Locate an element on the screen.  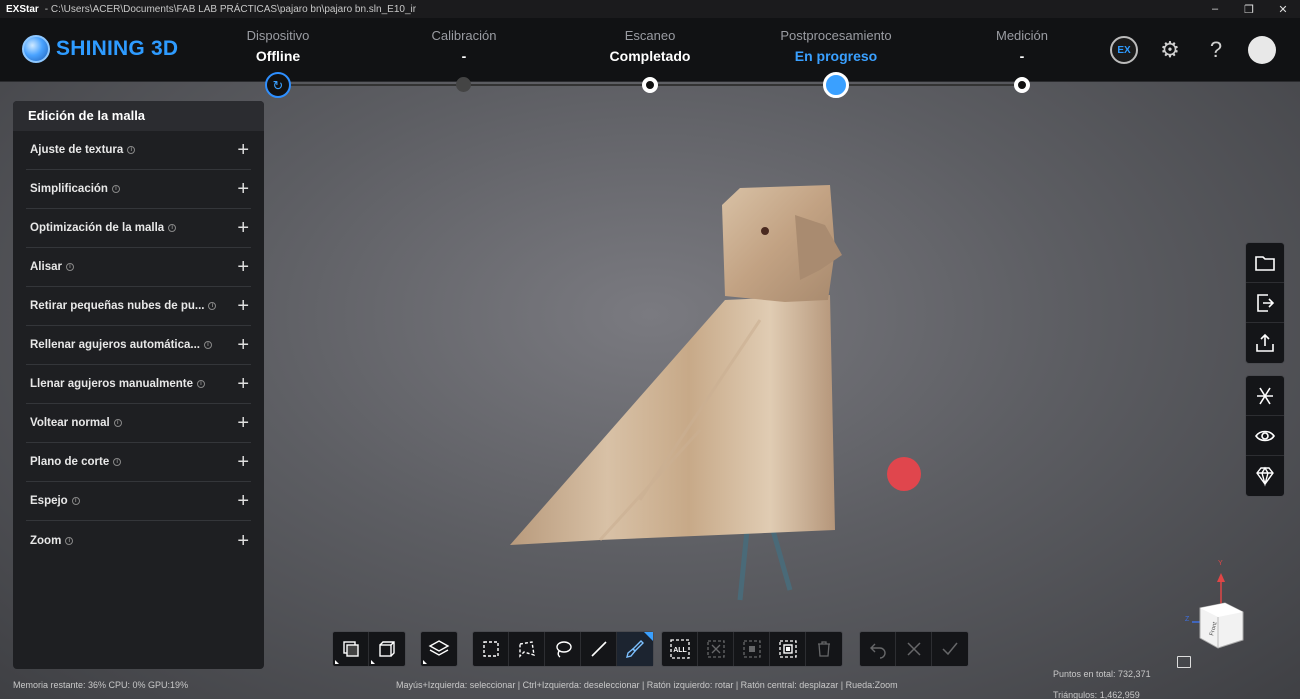
select-all-button: ALL is located at coordinates (680, 649).